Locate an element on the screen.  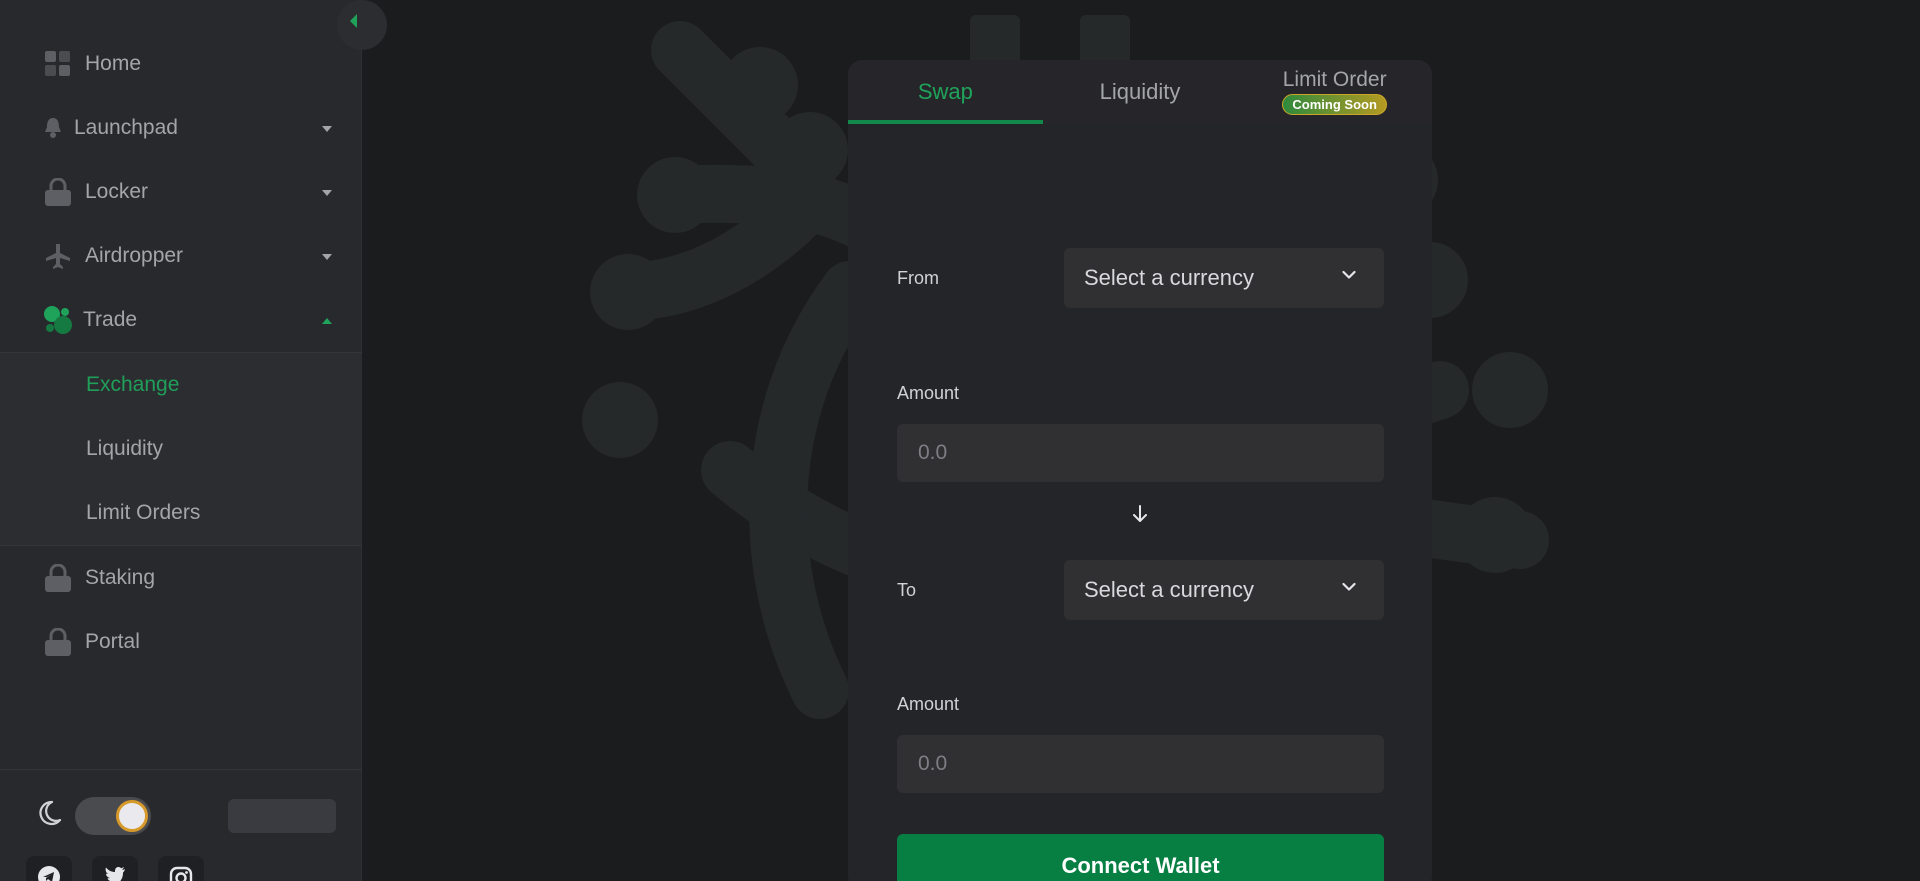
social-links is located at coordinates (115, 868).